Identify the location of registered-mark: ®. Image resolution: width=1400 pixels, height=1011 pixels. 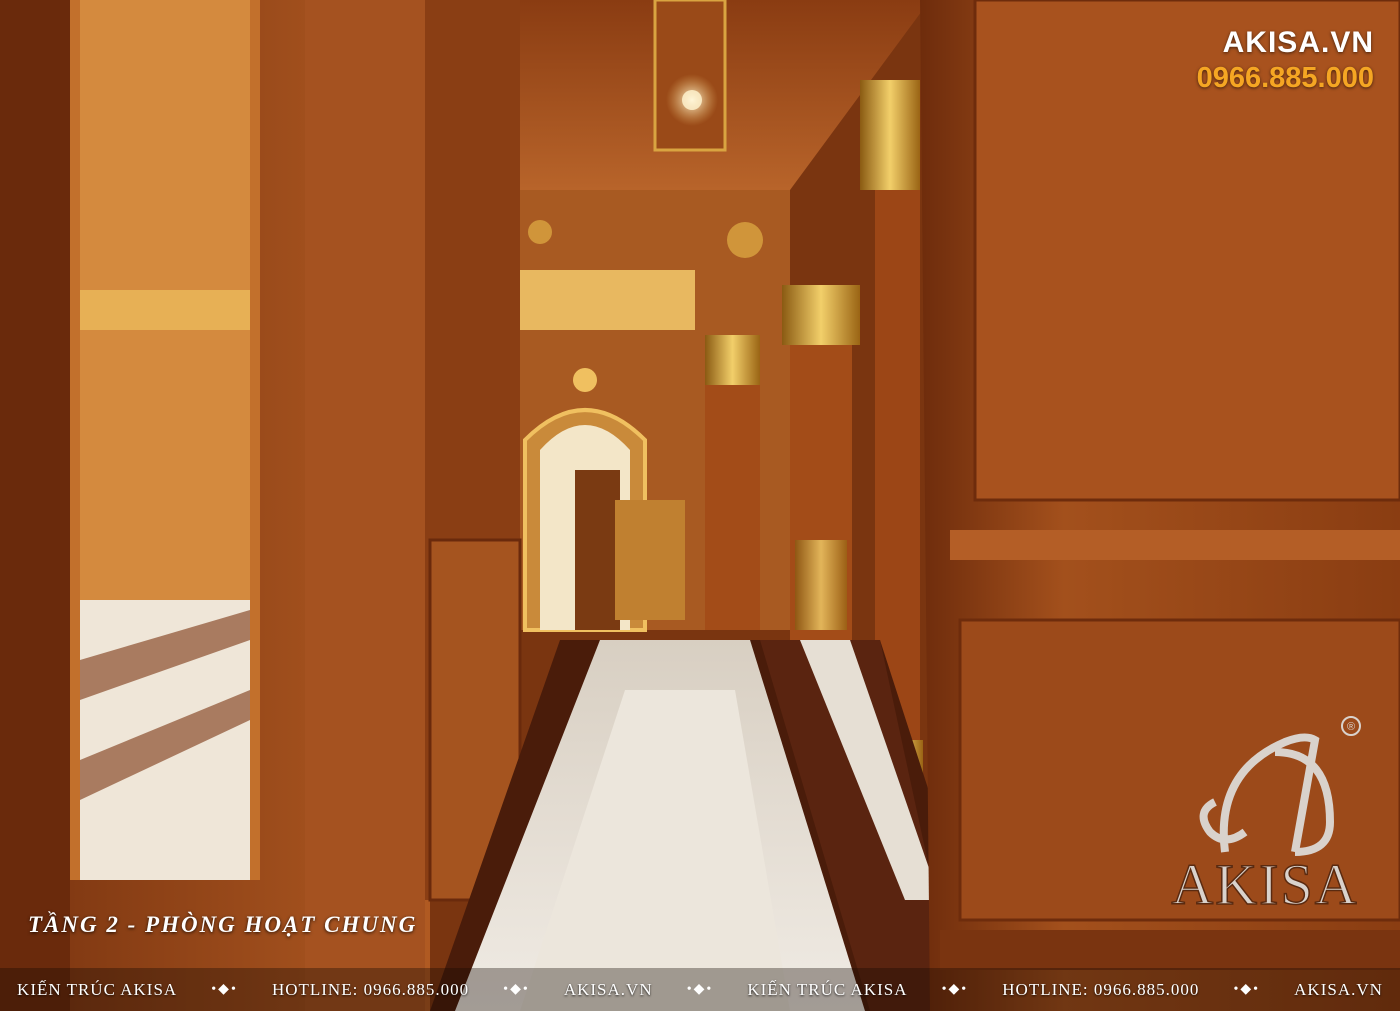
(1351, 727).